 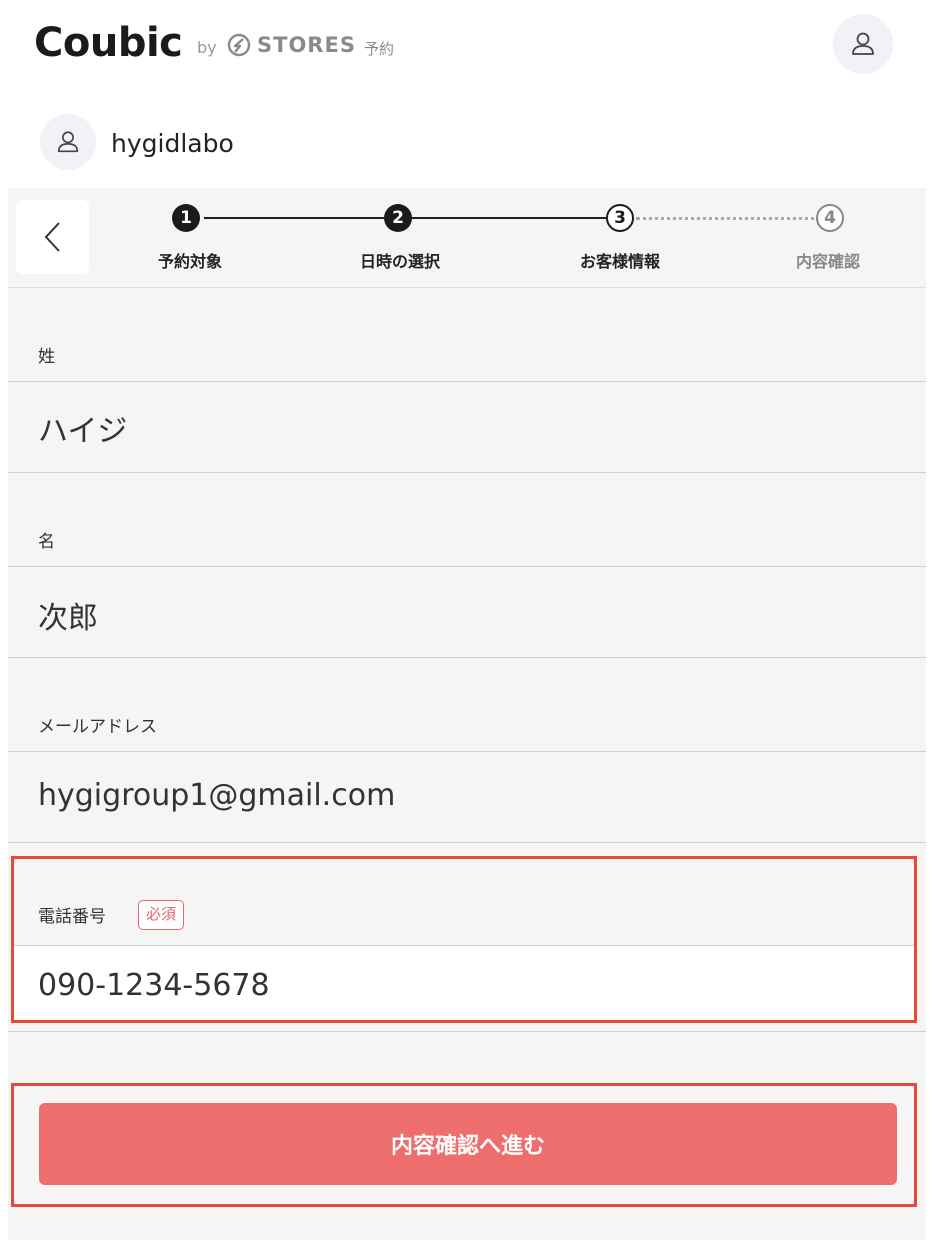 What do you see at coordinates (189, 261) in the screenshot?
I see `step-1-label: 予約対象` at bounding box center [189, 261].